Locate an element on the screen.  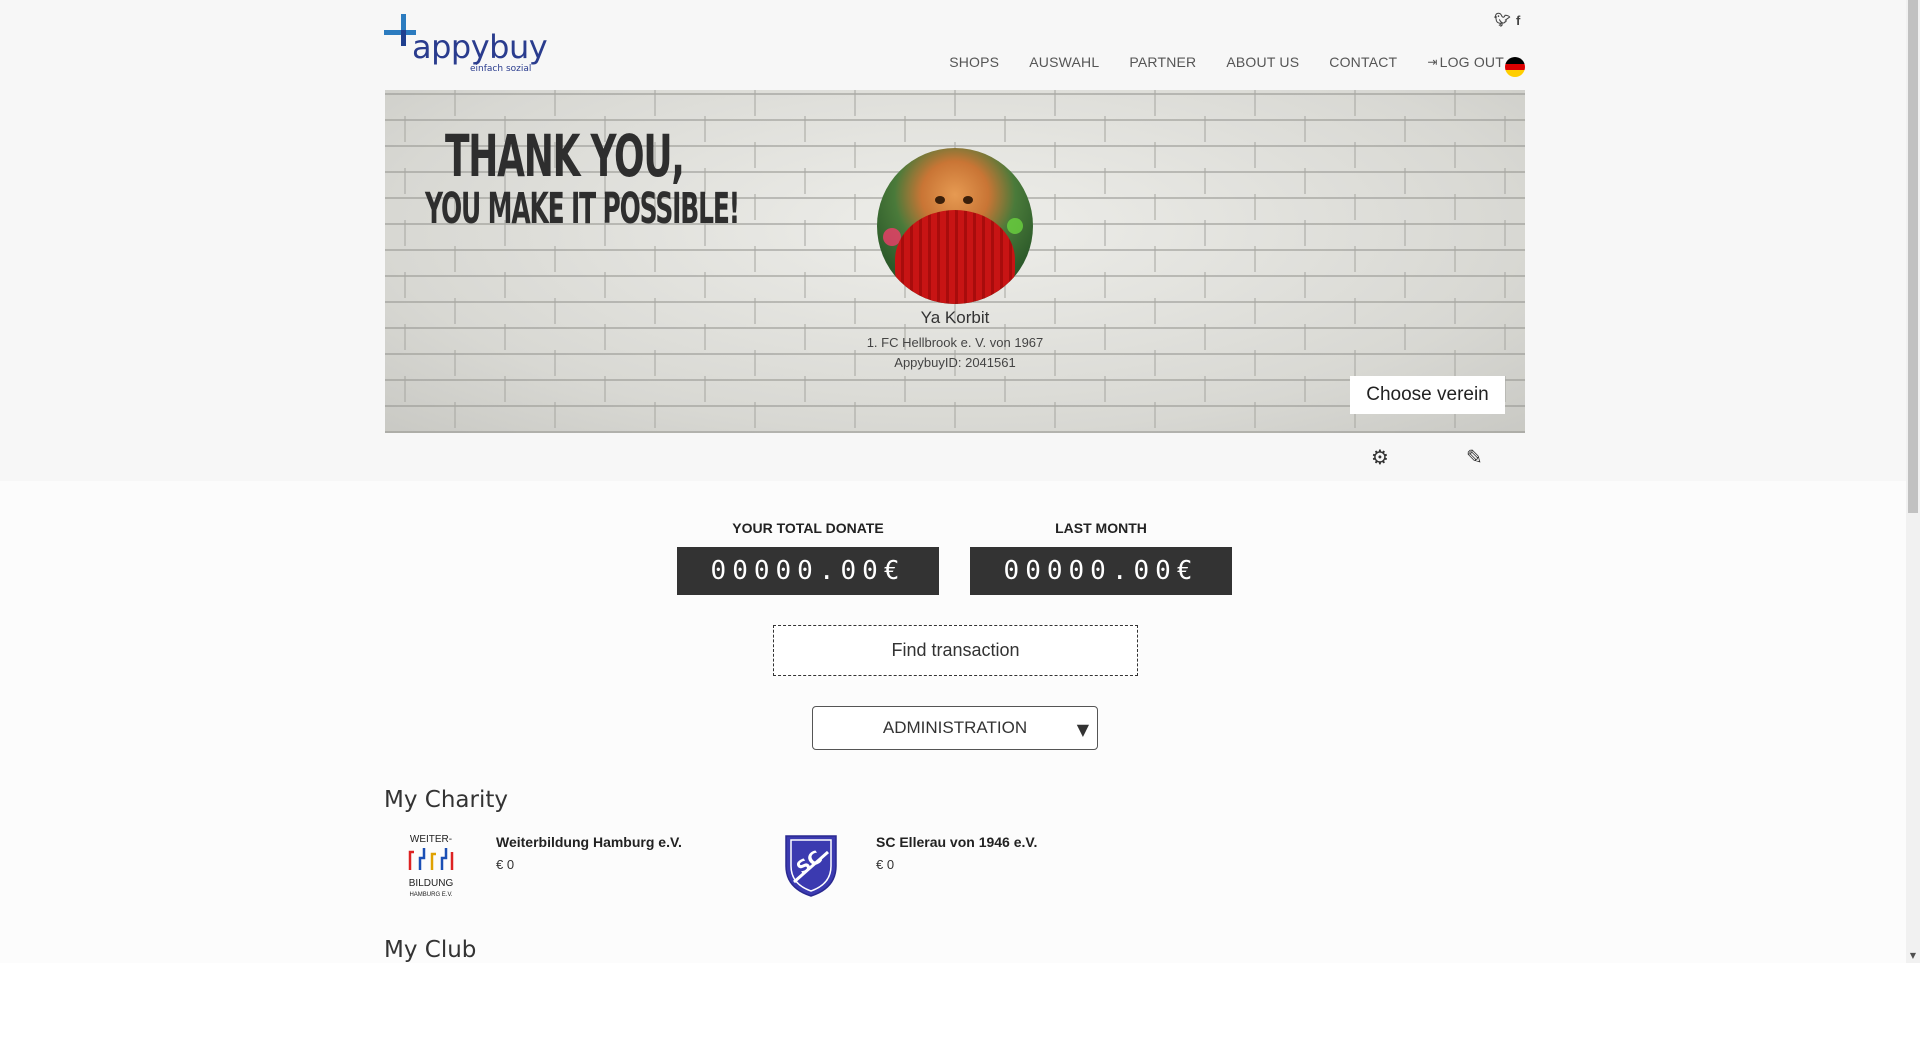
nav-logout: ⇥ LOG OUT is located at coordinates (1465, 62).